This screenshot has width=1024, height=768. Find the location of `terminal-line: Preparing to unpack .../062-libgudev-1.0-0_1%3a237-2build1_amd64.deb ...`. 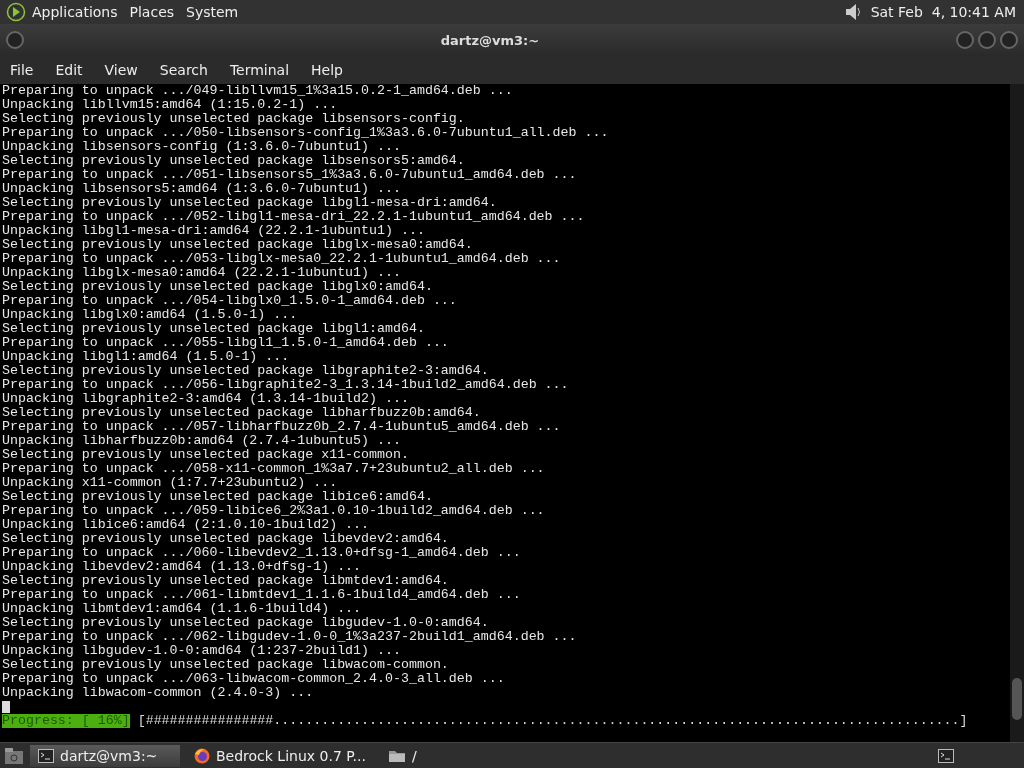

terminal-line: Preparing to unpack .../062-libgudev-1.0-0_1%3a237-2build1_amd64.deb ... is located at coordinates (289, 637).